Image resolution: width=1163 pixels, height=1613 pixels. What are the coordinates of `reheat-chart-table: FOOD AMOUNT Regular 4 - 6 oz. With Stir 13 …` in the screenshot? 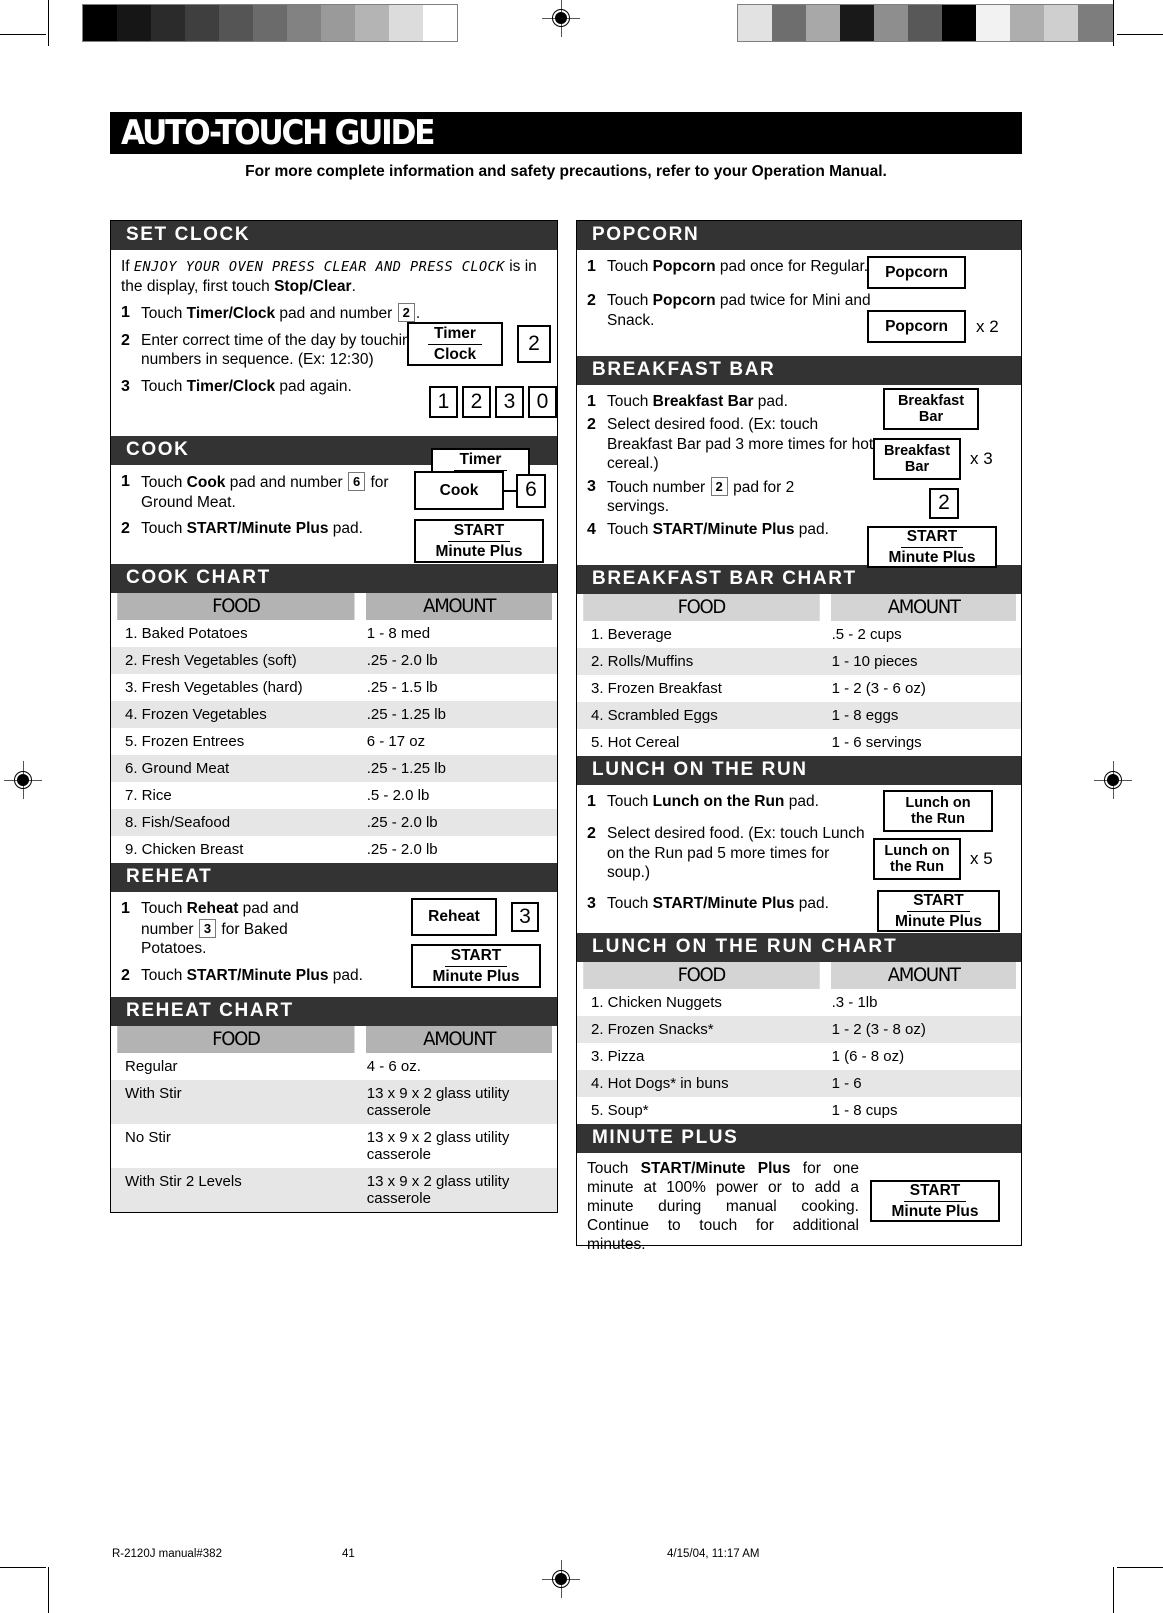 It's located at (334, 1119).